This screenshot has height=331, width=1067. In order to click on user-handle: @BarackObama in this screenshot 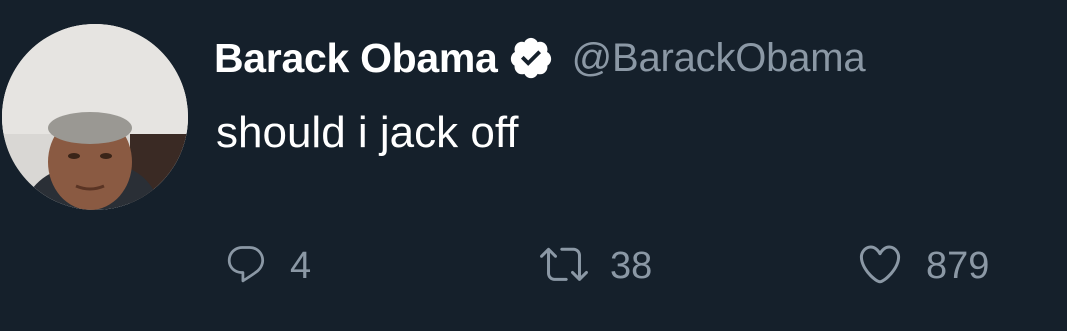, I will do `click(719, 58)`.